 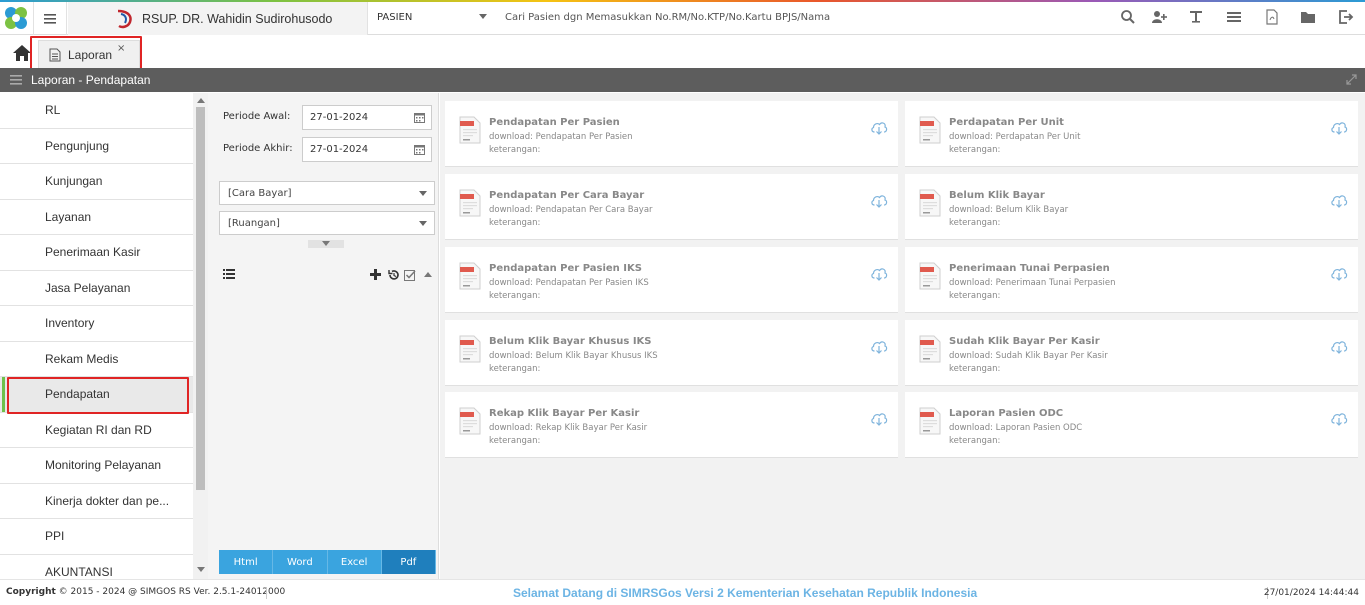 What do you see at coordinates (22, 53) in the screenshot?
I see `home-icon` at bounding box center [22, 53].